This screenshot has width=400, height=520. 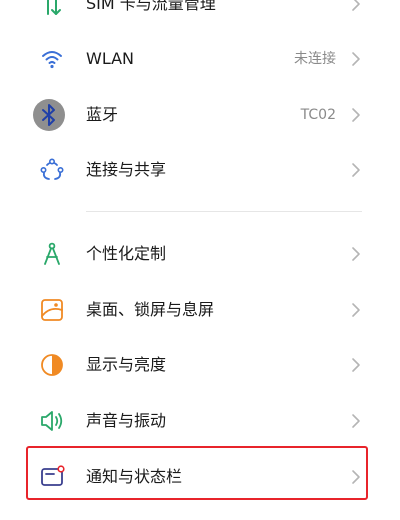 I want to click on settings-item-label: 声音与振动, so click(x=126, y=420).